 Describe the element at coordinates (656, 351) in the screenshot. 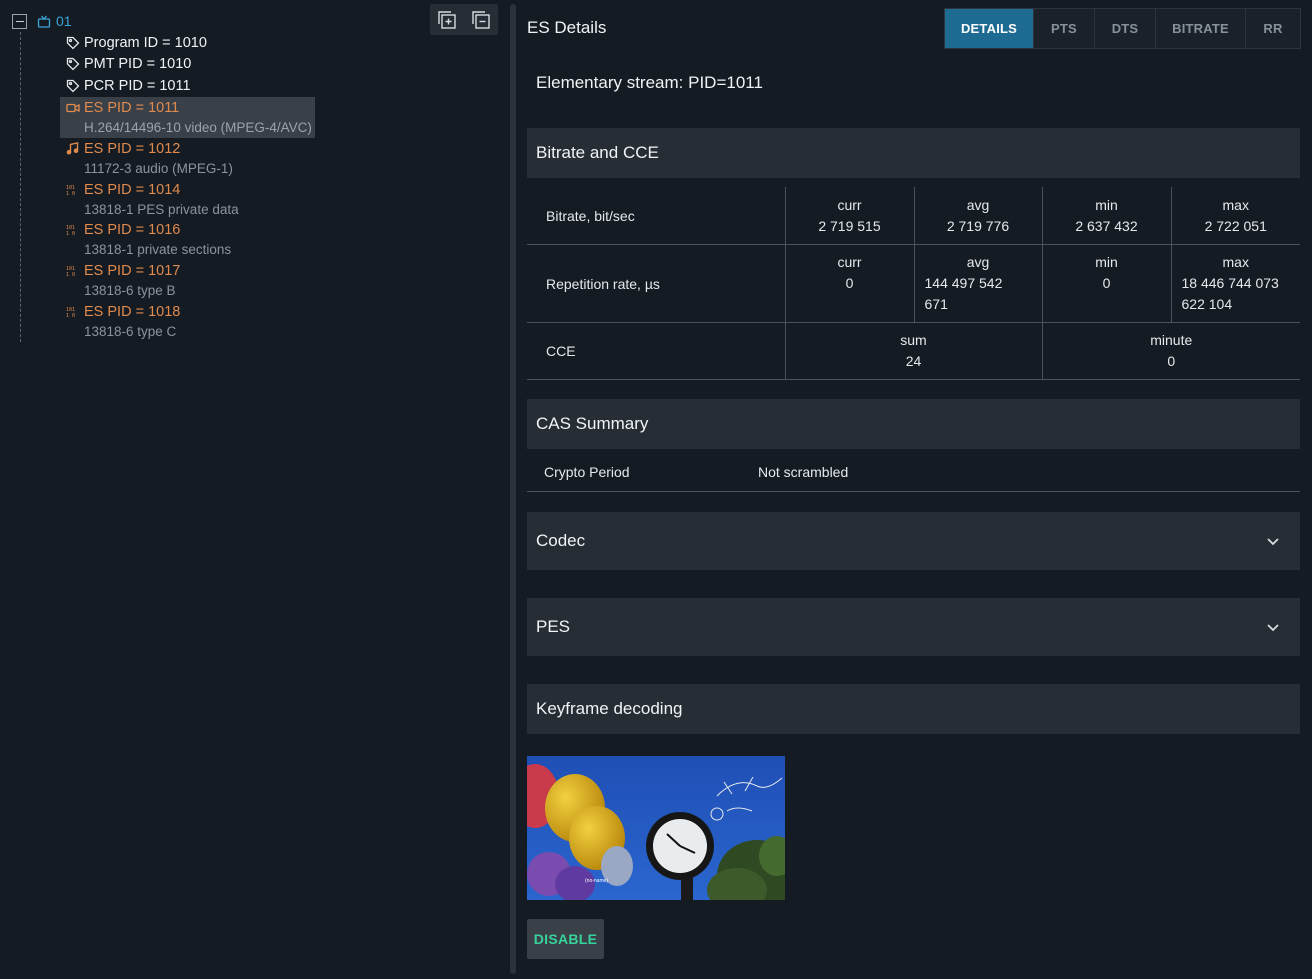

I see `row-label: CCE` at that location.